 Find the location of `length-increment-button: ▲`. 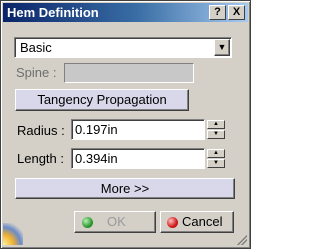

length-increment-button: ▲ is located at coordinates (216, 153).